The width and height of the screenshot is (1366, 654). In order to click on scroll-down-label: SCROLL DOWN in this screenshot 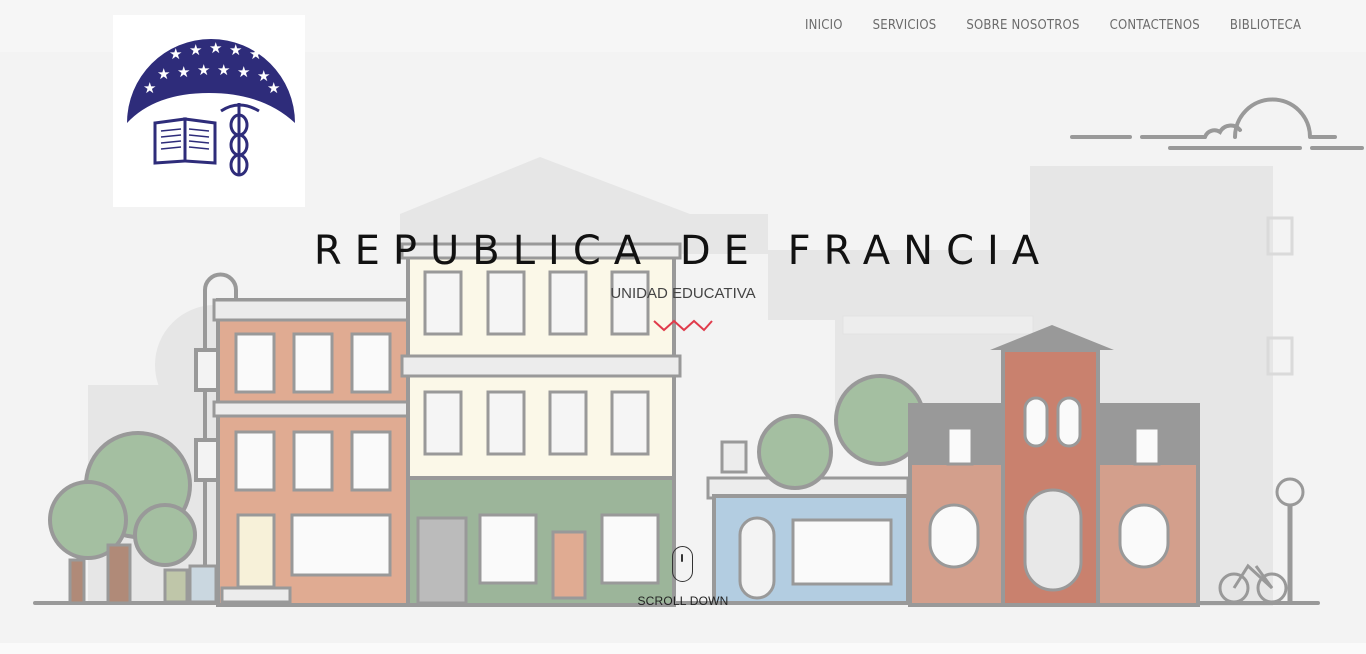, I will do `click(683, 601)`.